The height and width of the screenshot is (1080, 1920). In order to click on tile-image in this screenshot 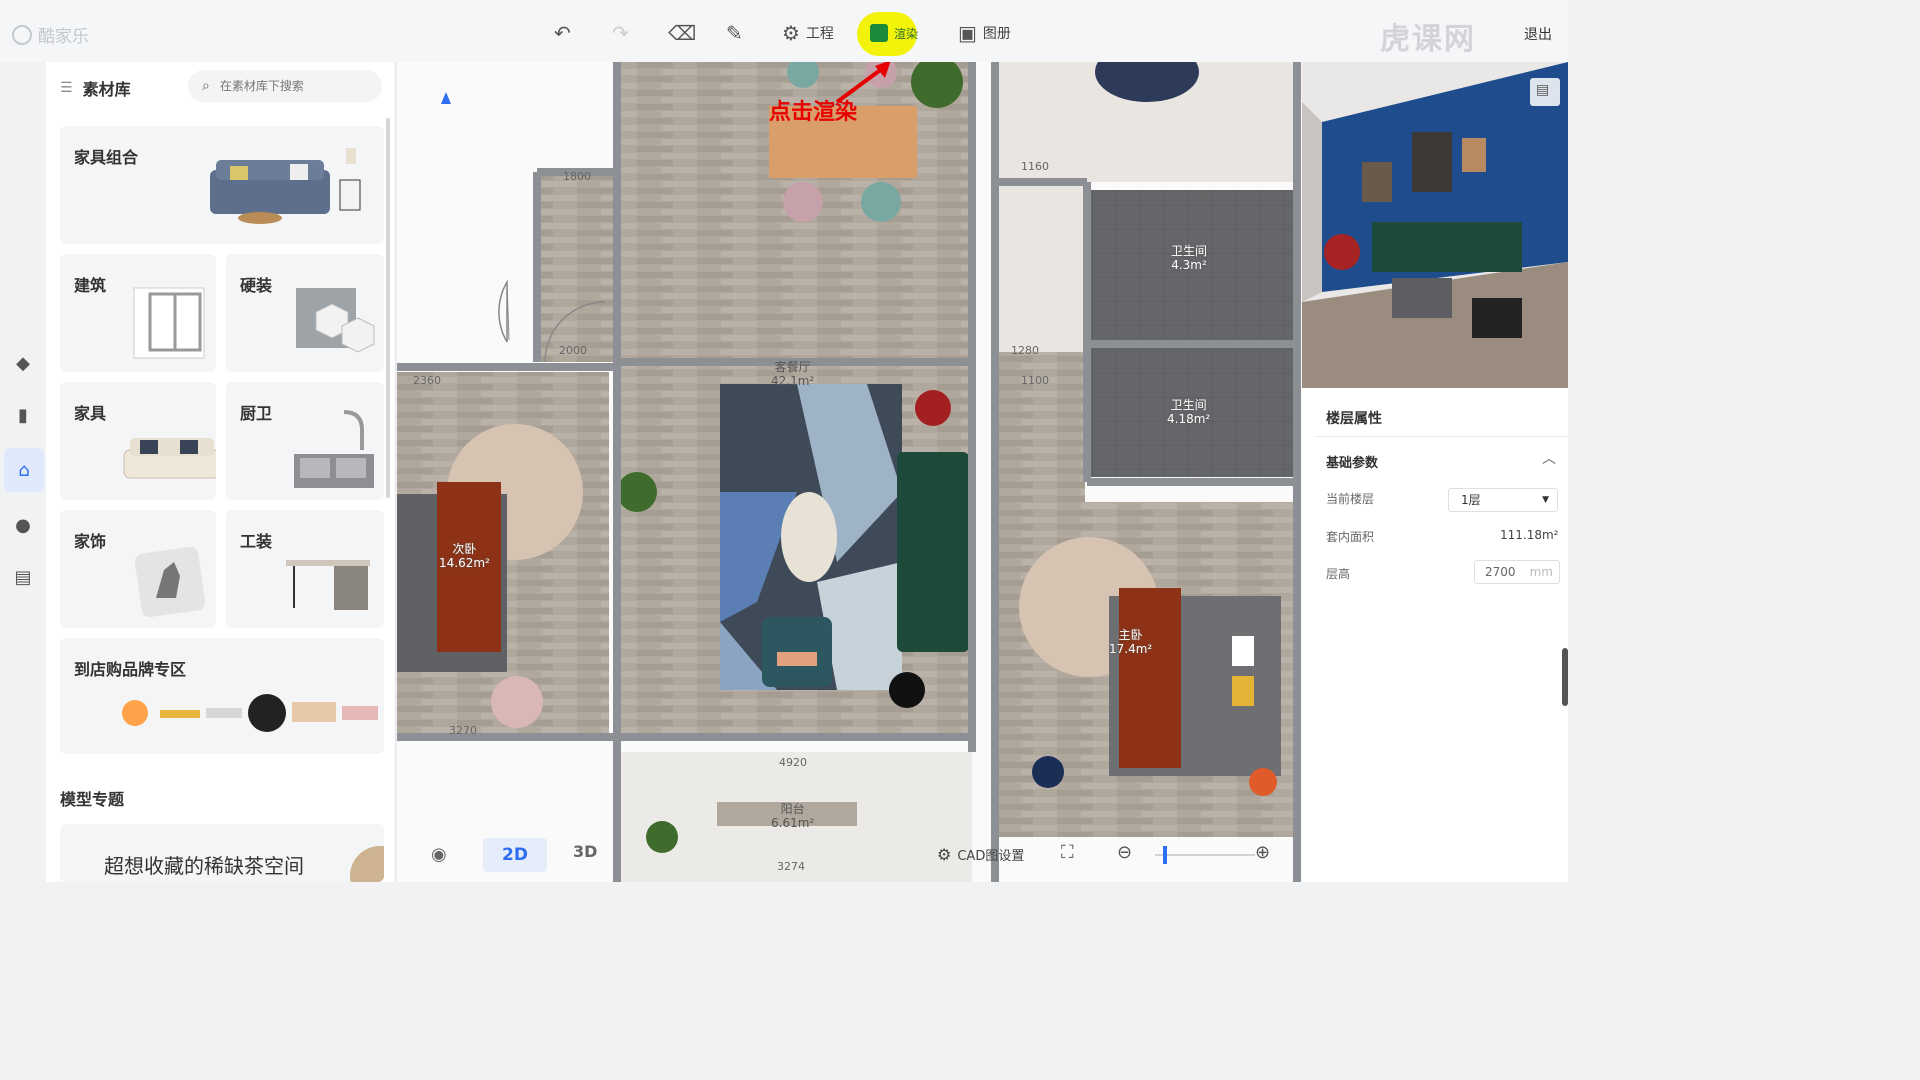, I will do `click(335, 320)`.